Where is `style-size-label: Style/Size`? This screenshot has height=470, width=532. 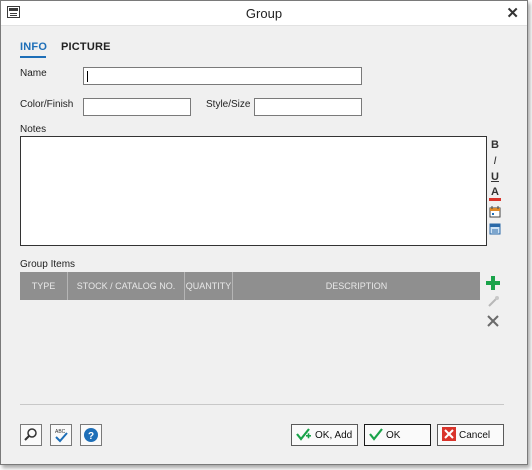
style-size-label: Style/Size is located at coordinates (228, 104).